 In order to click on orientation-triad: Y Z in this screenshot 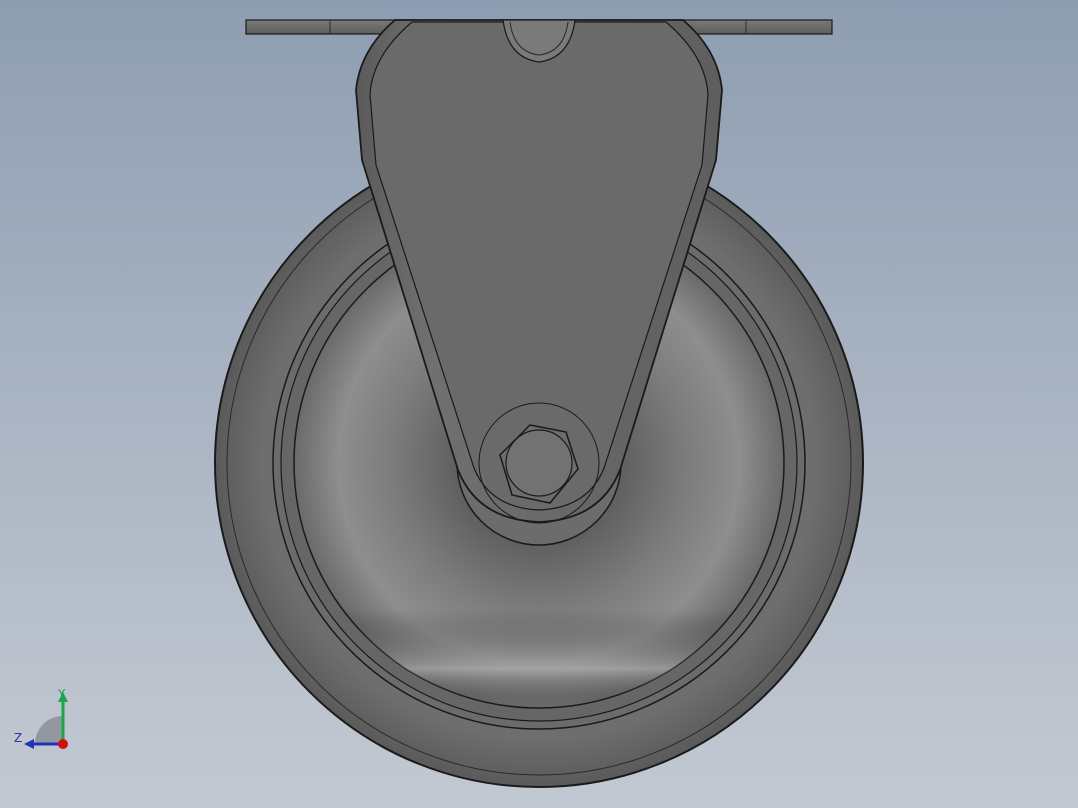, I will do `click(45, 719)`.